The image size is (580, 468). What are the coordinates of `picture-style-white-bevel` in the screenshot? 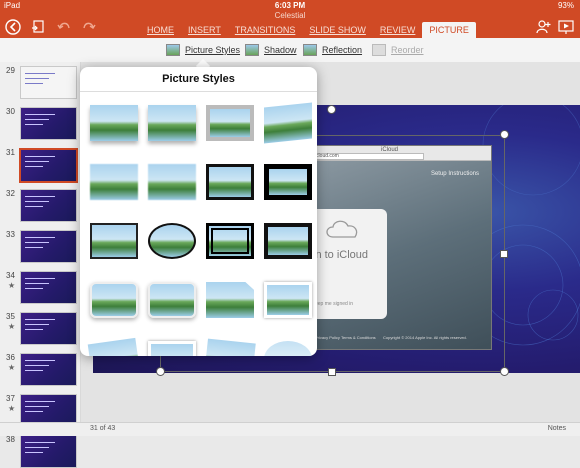 It's located at (172, 348).